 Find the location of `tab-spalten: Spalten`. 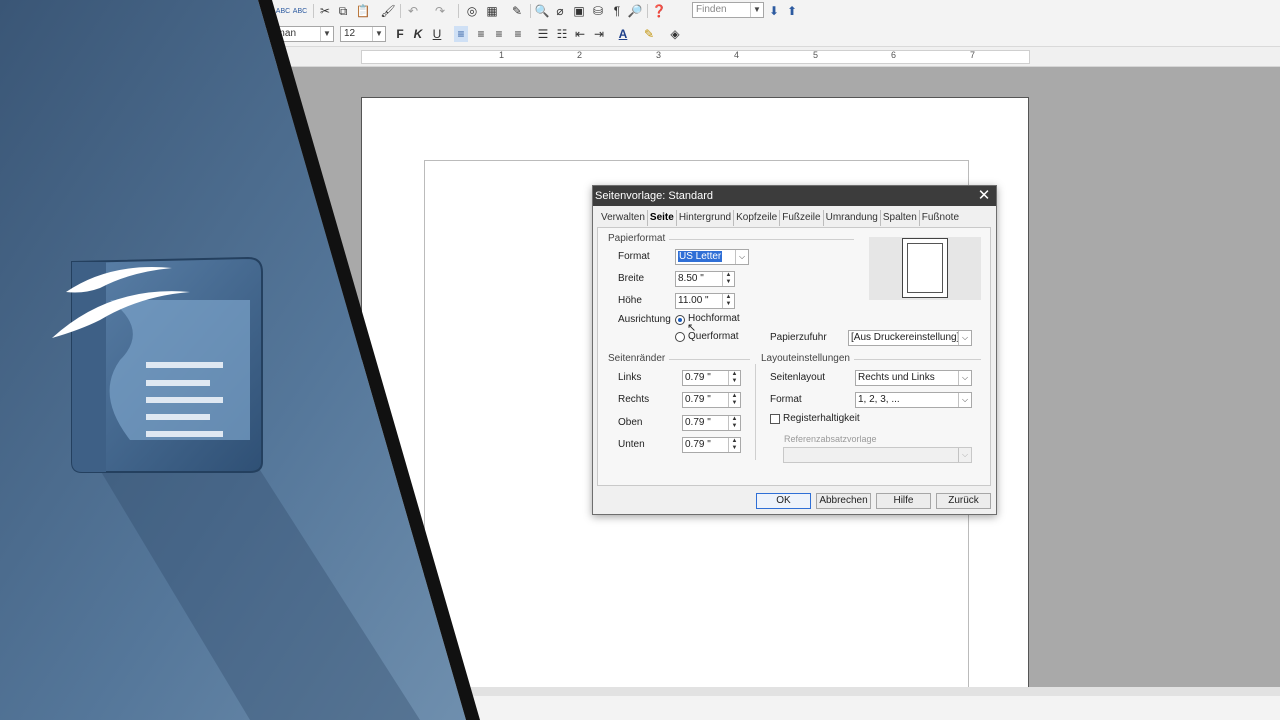

tab-spalten: Spalten is located at coordinates (900, 218).